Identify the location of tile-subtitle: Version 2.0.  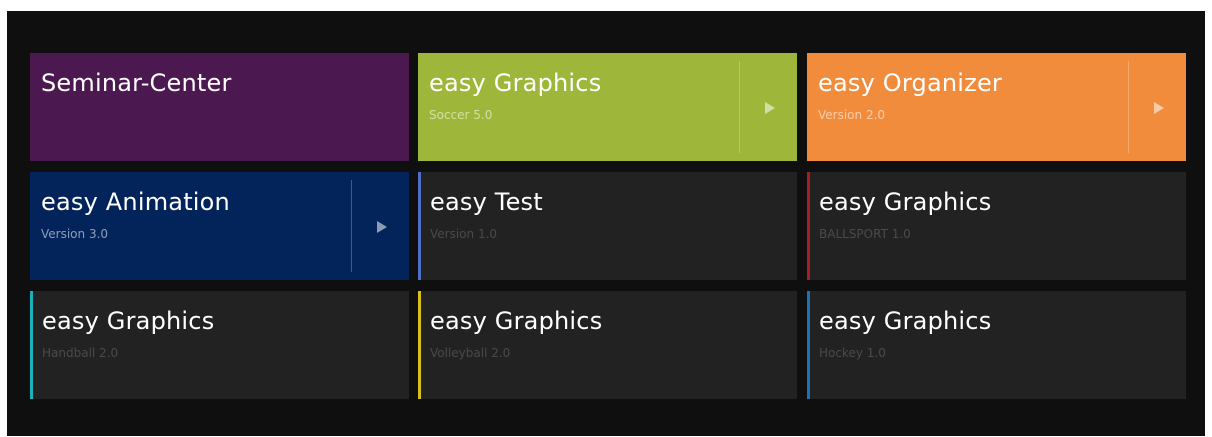
(852, 115).